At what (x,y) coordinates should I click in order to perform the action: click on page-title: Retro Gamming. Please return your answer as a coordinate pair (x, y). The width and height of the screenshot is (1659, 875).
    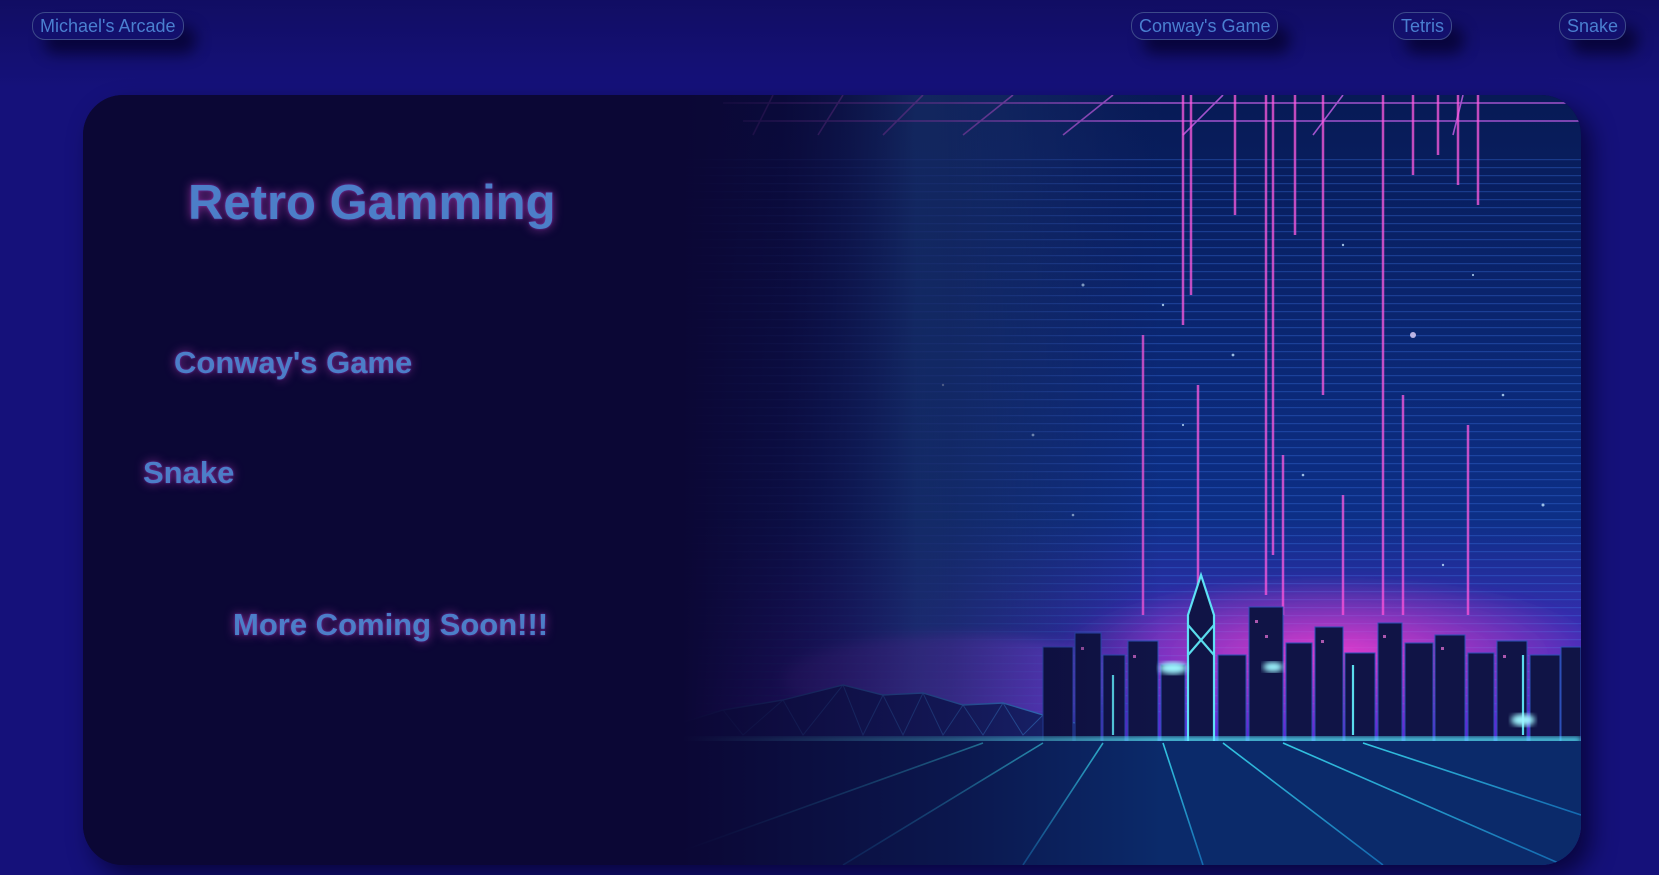
    Looking at the image, I should click on (372, 203).